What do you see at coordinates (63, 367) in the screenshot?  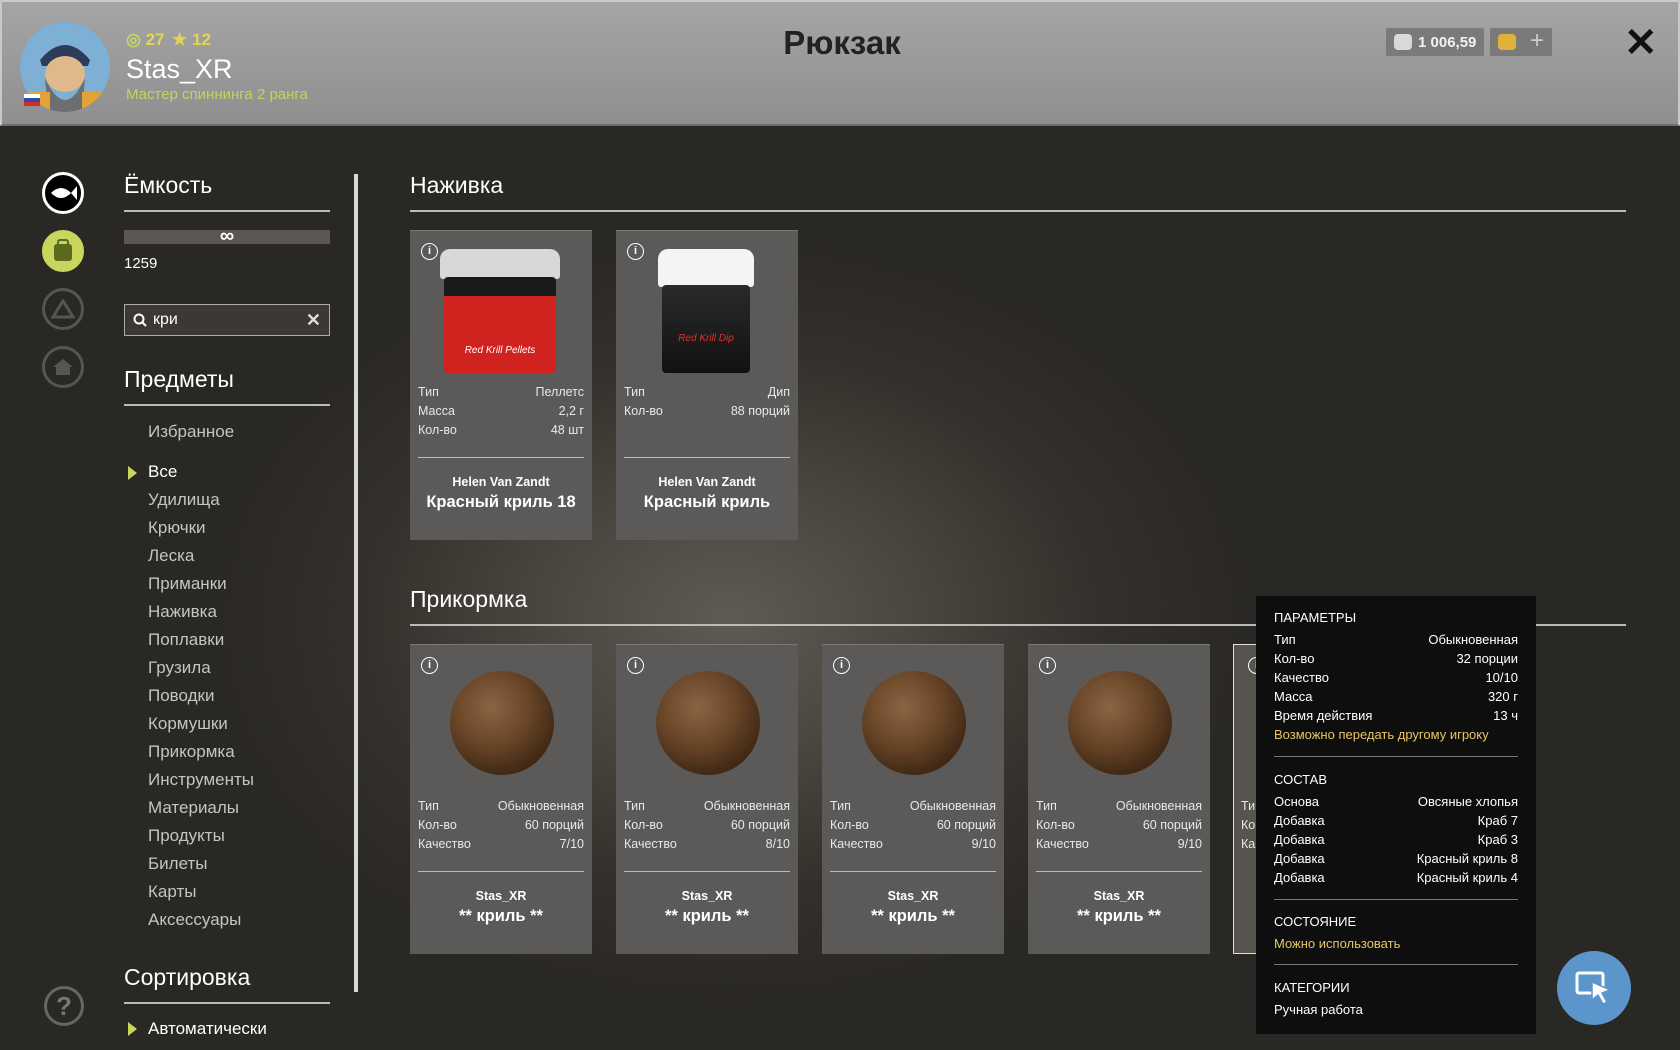 I see `home-icon` at bounding box center [63, 367].